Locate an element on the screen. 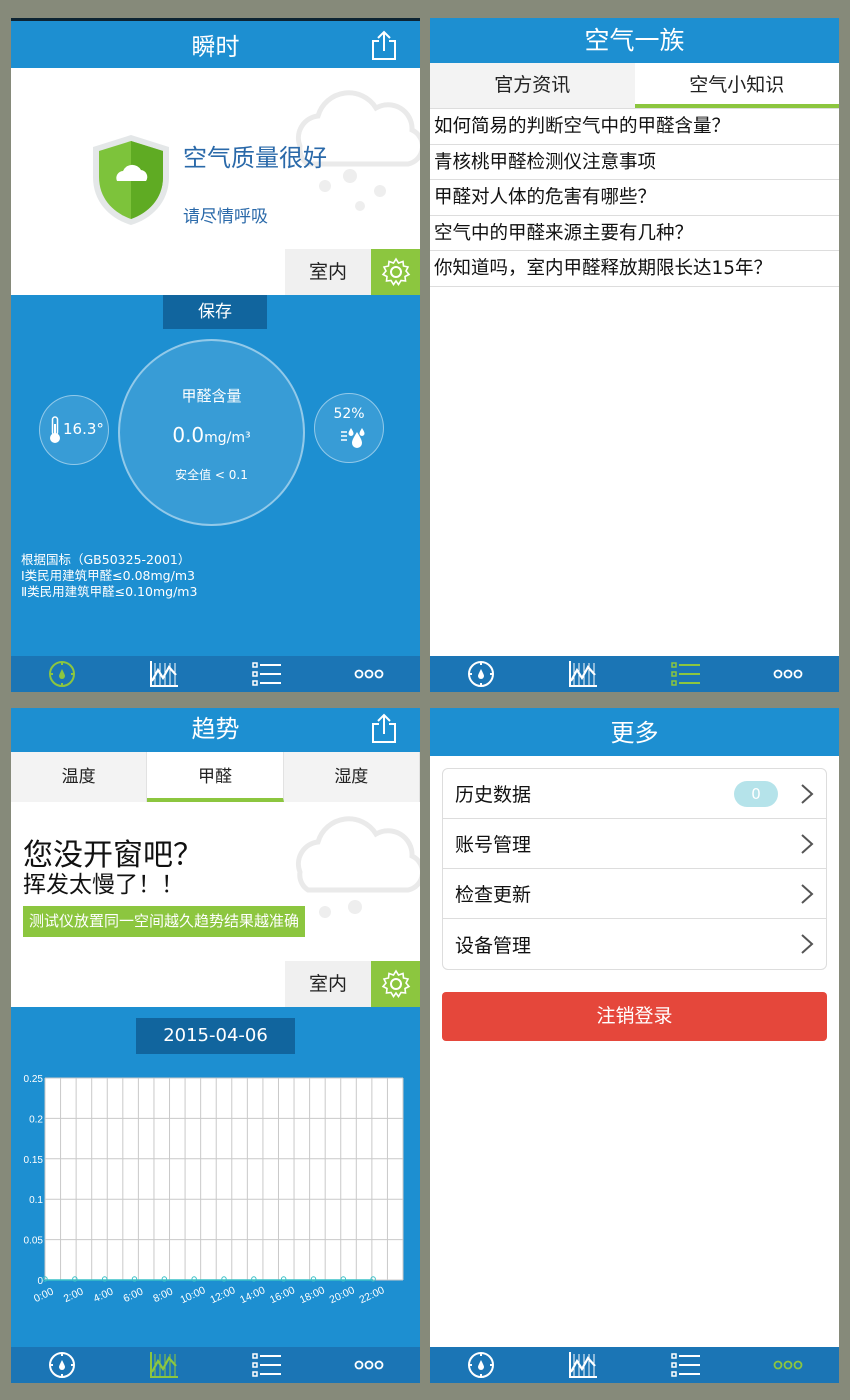 This screenshot has height=1400, width=850. temperature-gauge: 16.3° is located at coordinates (74, 430).